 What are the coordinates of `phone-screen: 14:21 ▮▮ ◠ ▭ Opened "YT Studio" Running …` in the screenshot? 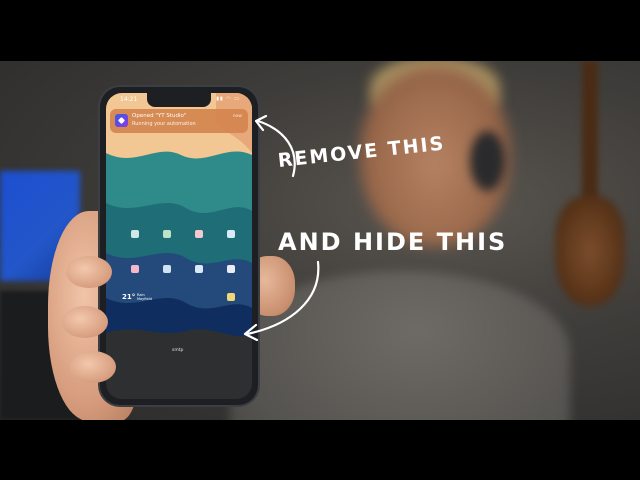 It's located at (179, 246).